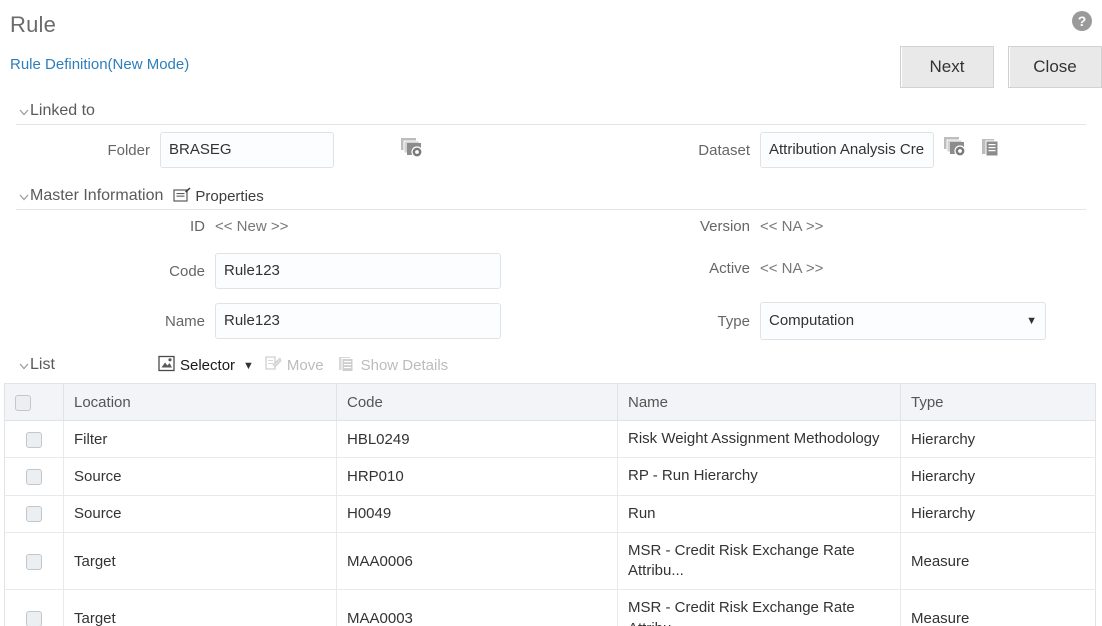  What do you see at coordinates (759, 476) in the screenshot?
I see `cell-name: RP - Run Hierarchy` at bounding box center [759, 476].